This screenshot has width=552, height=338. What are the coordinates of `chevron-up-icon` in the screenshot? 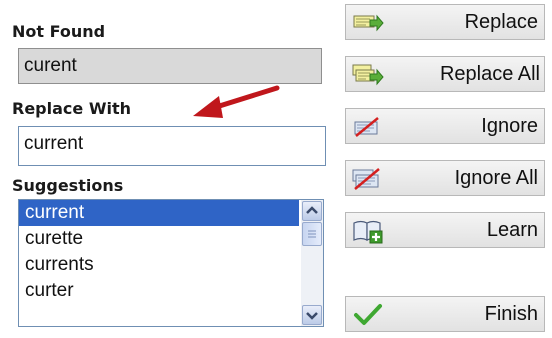 It's located at (312, 210).